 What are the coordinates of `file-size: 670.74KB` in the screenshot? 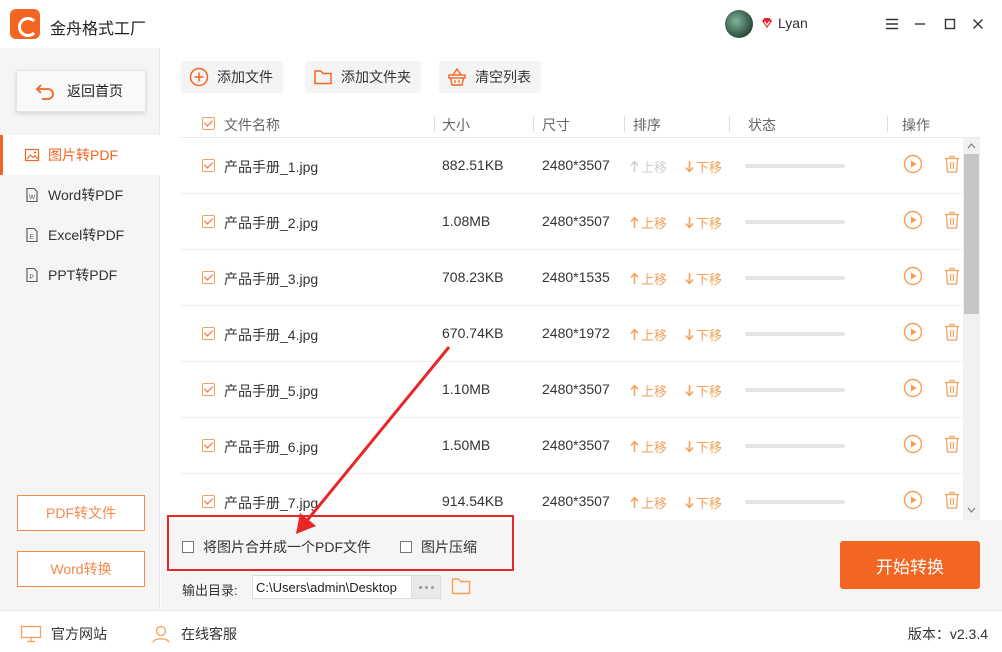 It's located at (473, 333).